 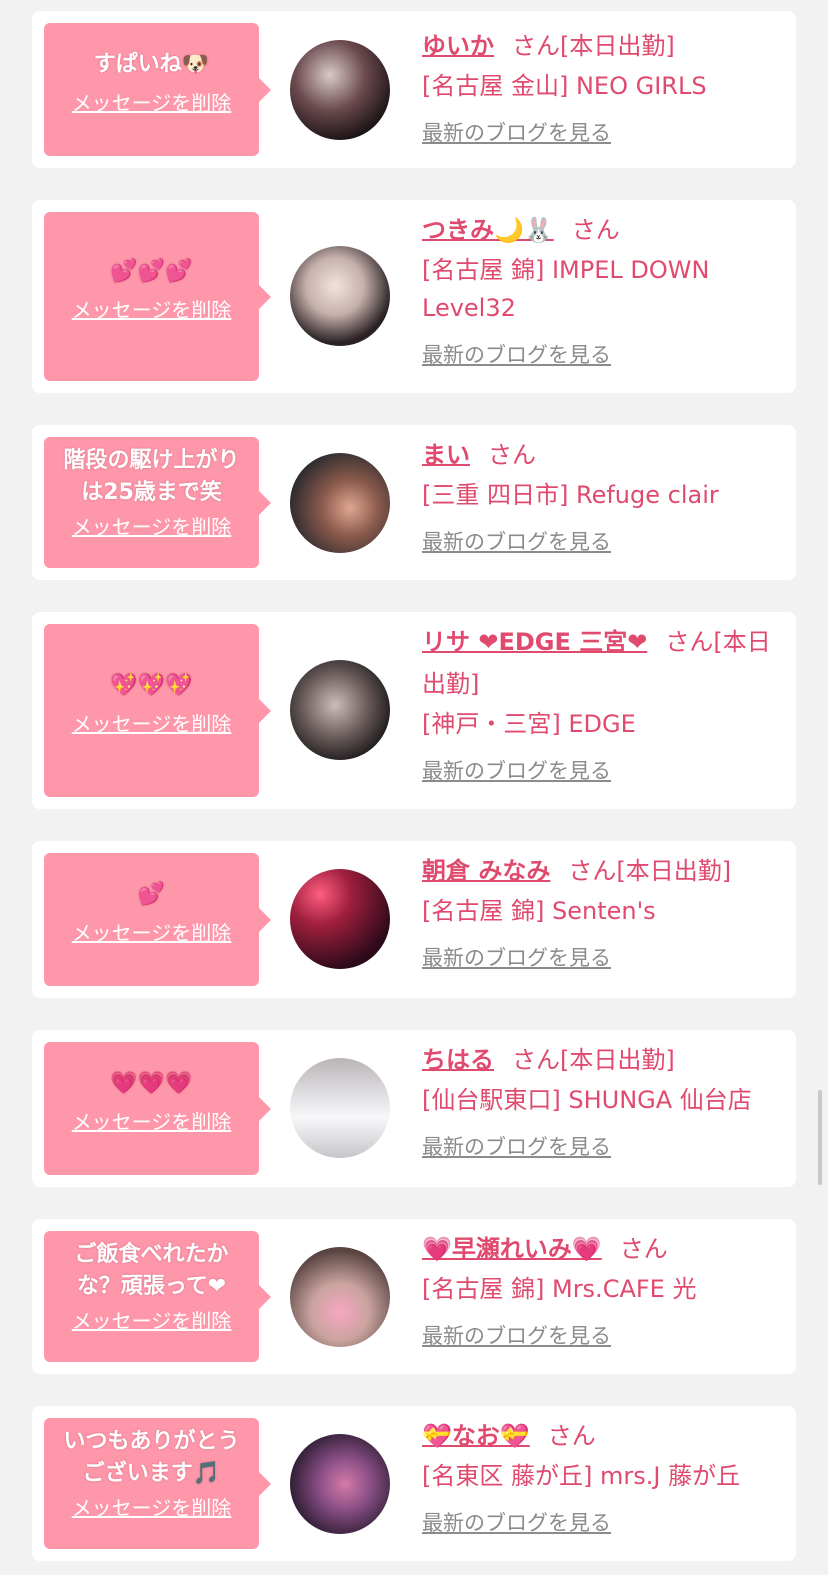 I want to click on shop-info: [名古屋 錦] Senten's, so click(x=539, y=911).